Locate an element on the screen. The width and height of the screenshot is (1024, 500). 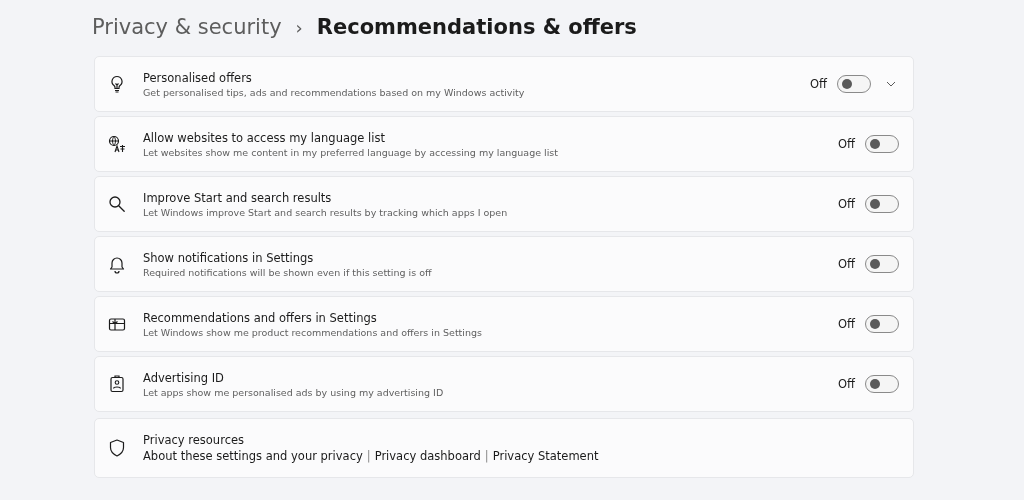
setting-description: Let Windows improve Start and search results by tracking which apps I open is located at coordinates (326, 212).